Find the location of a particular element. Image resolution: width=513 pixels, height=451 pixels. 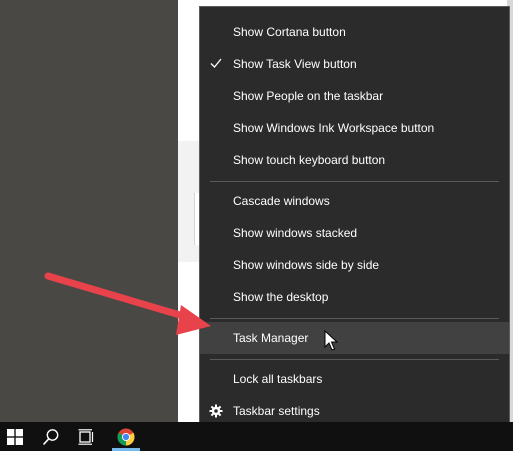

menu-item-show-people: Show People on the taskbar is located at coordinates (354, 96).